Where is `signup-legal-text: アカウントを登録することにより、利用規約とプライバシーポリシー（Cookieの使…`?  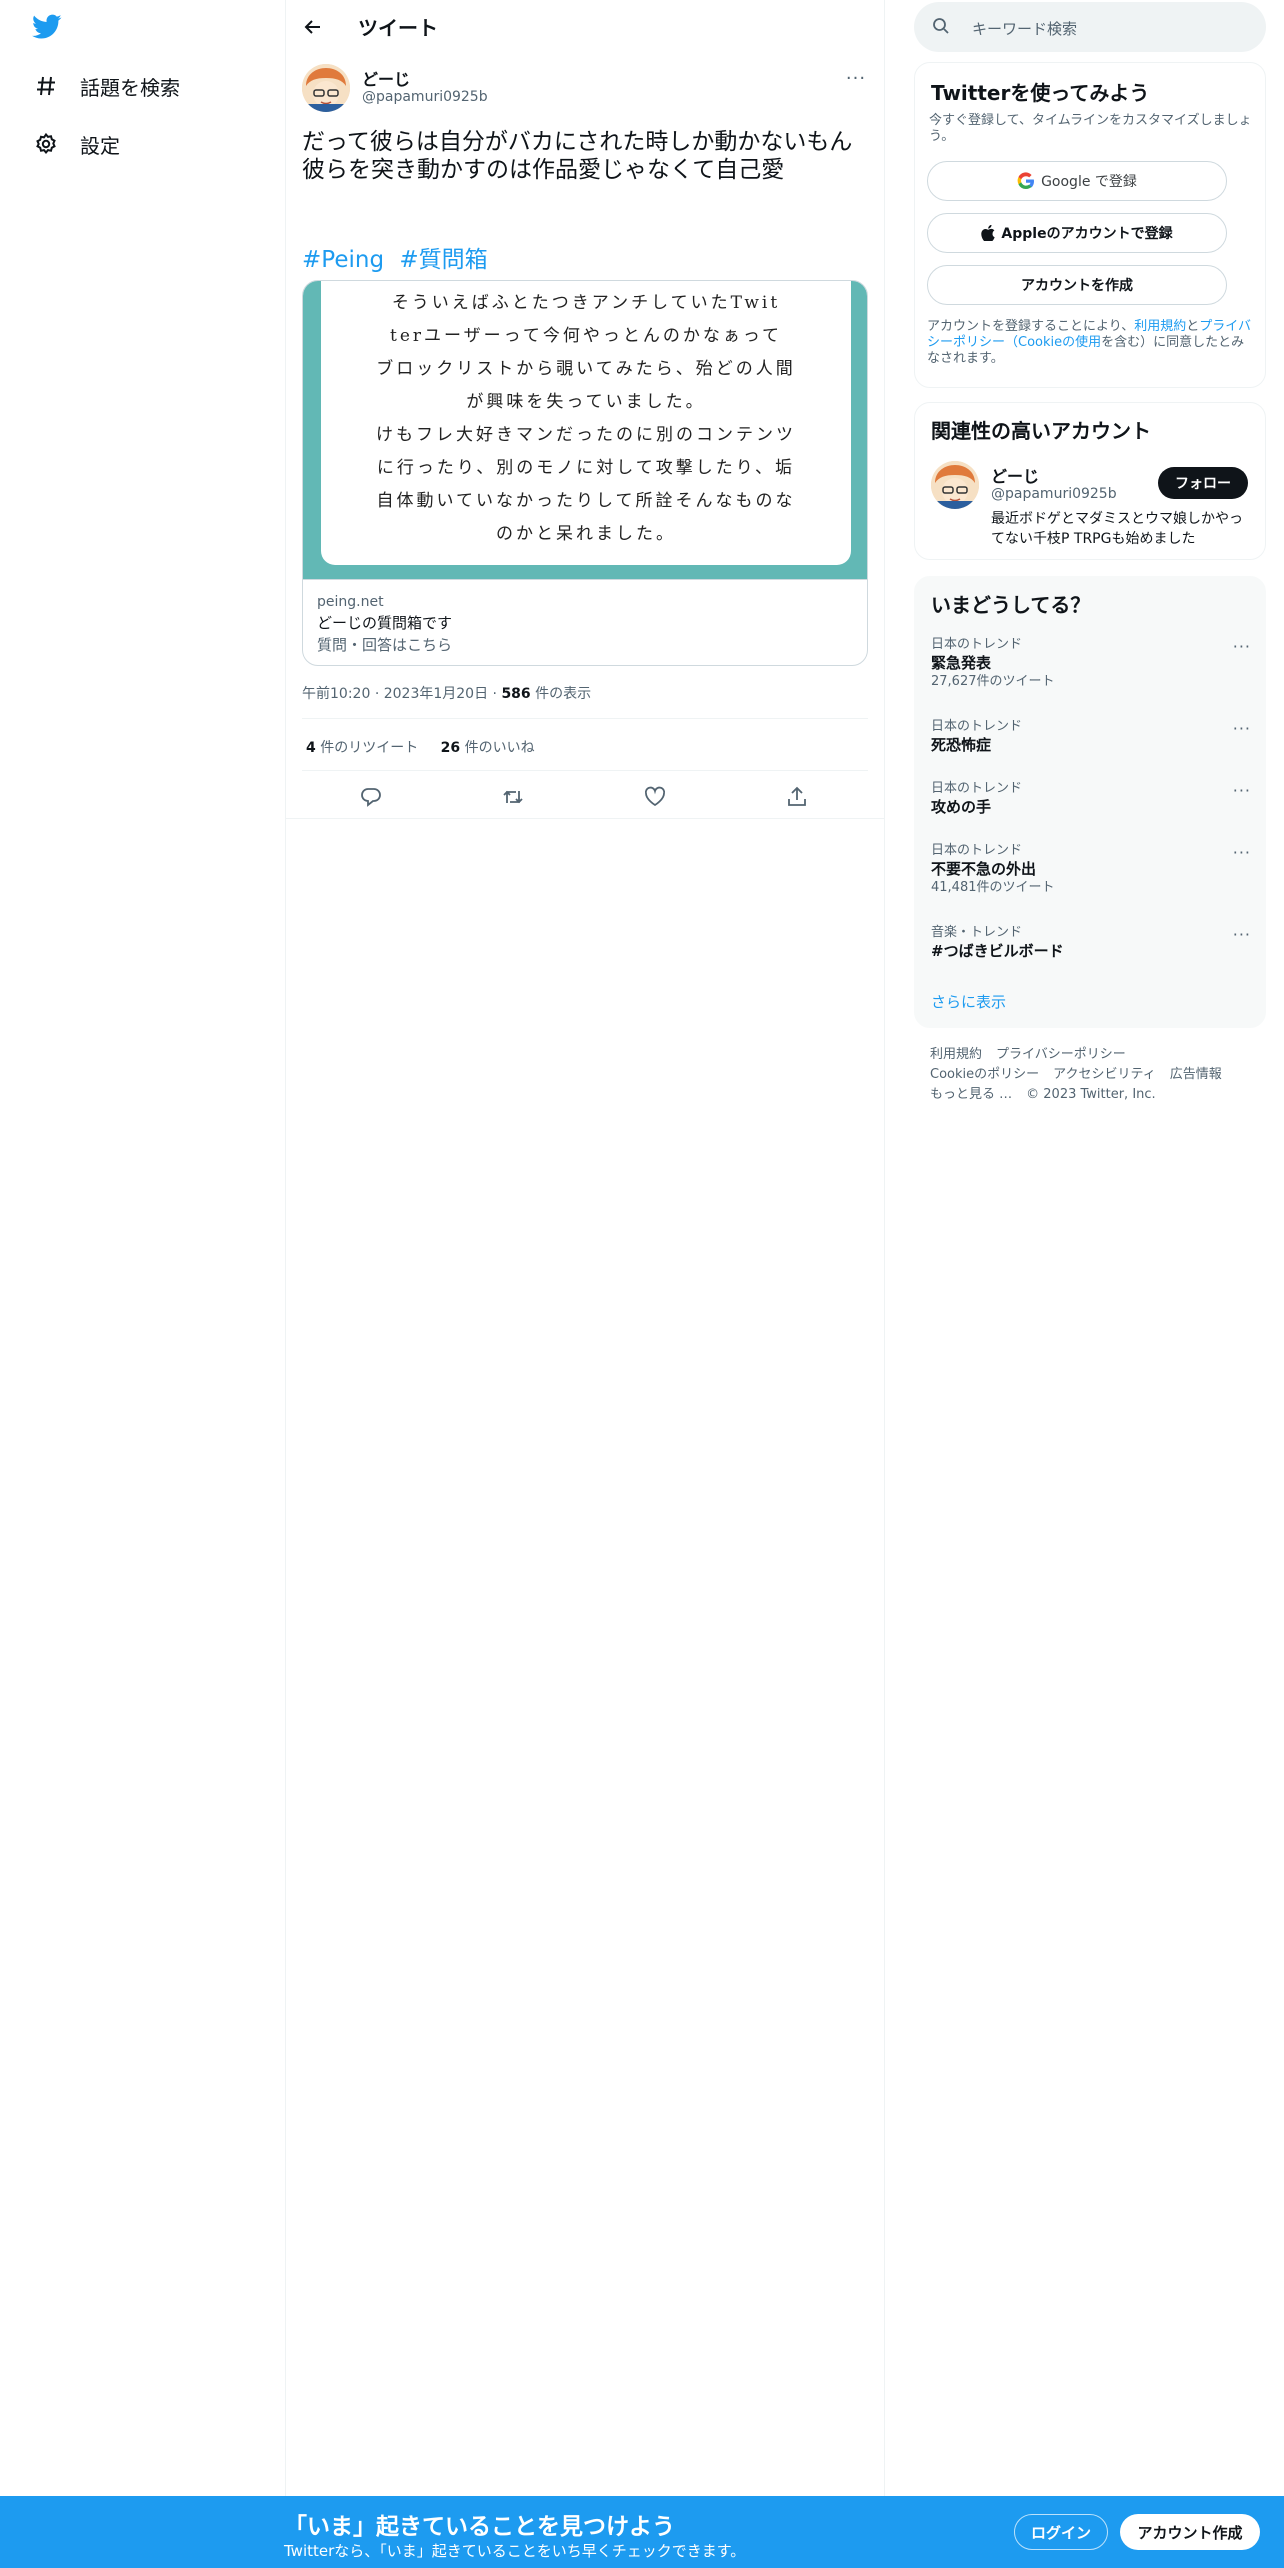 signup-legal-text: アカウントを登録することにより、利用規約とプライバシーポリシー（Cookieの使… is located at coordinates (1092, 343).